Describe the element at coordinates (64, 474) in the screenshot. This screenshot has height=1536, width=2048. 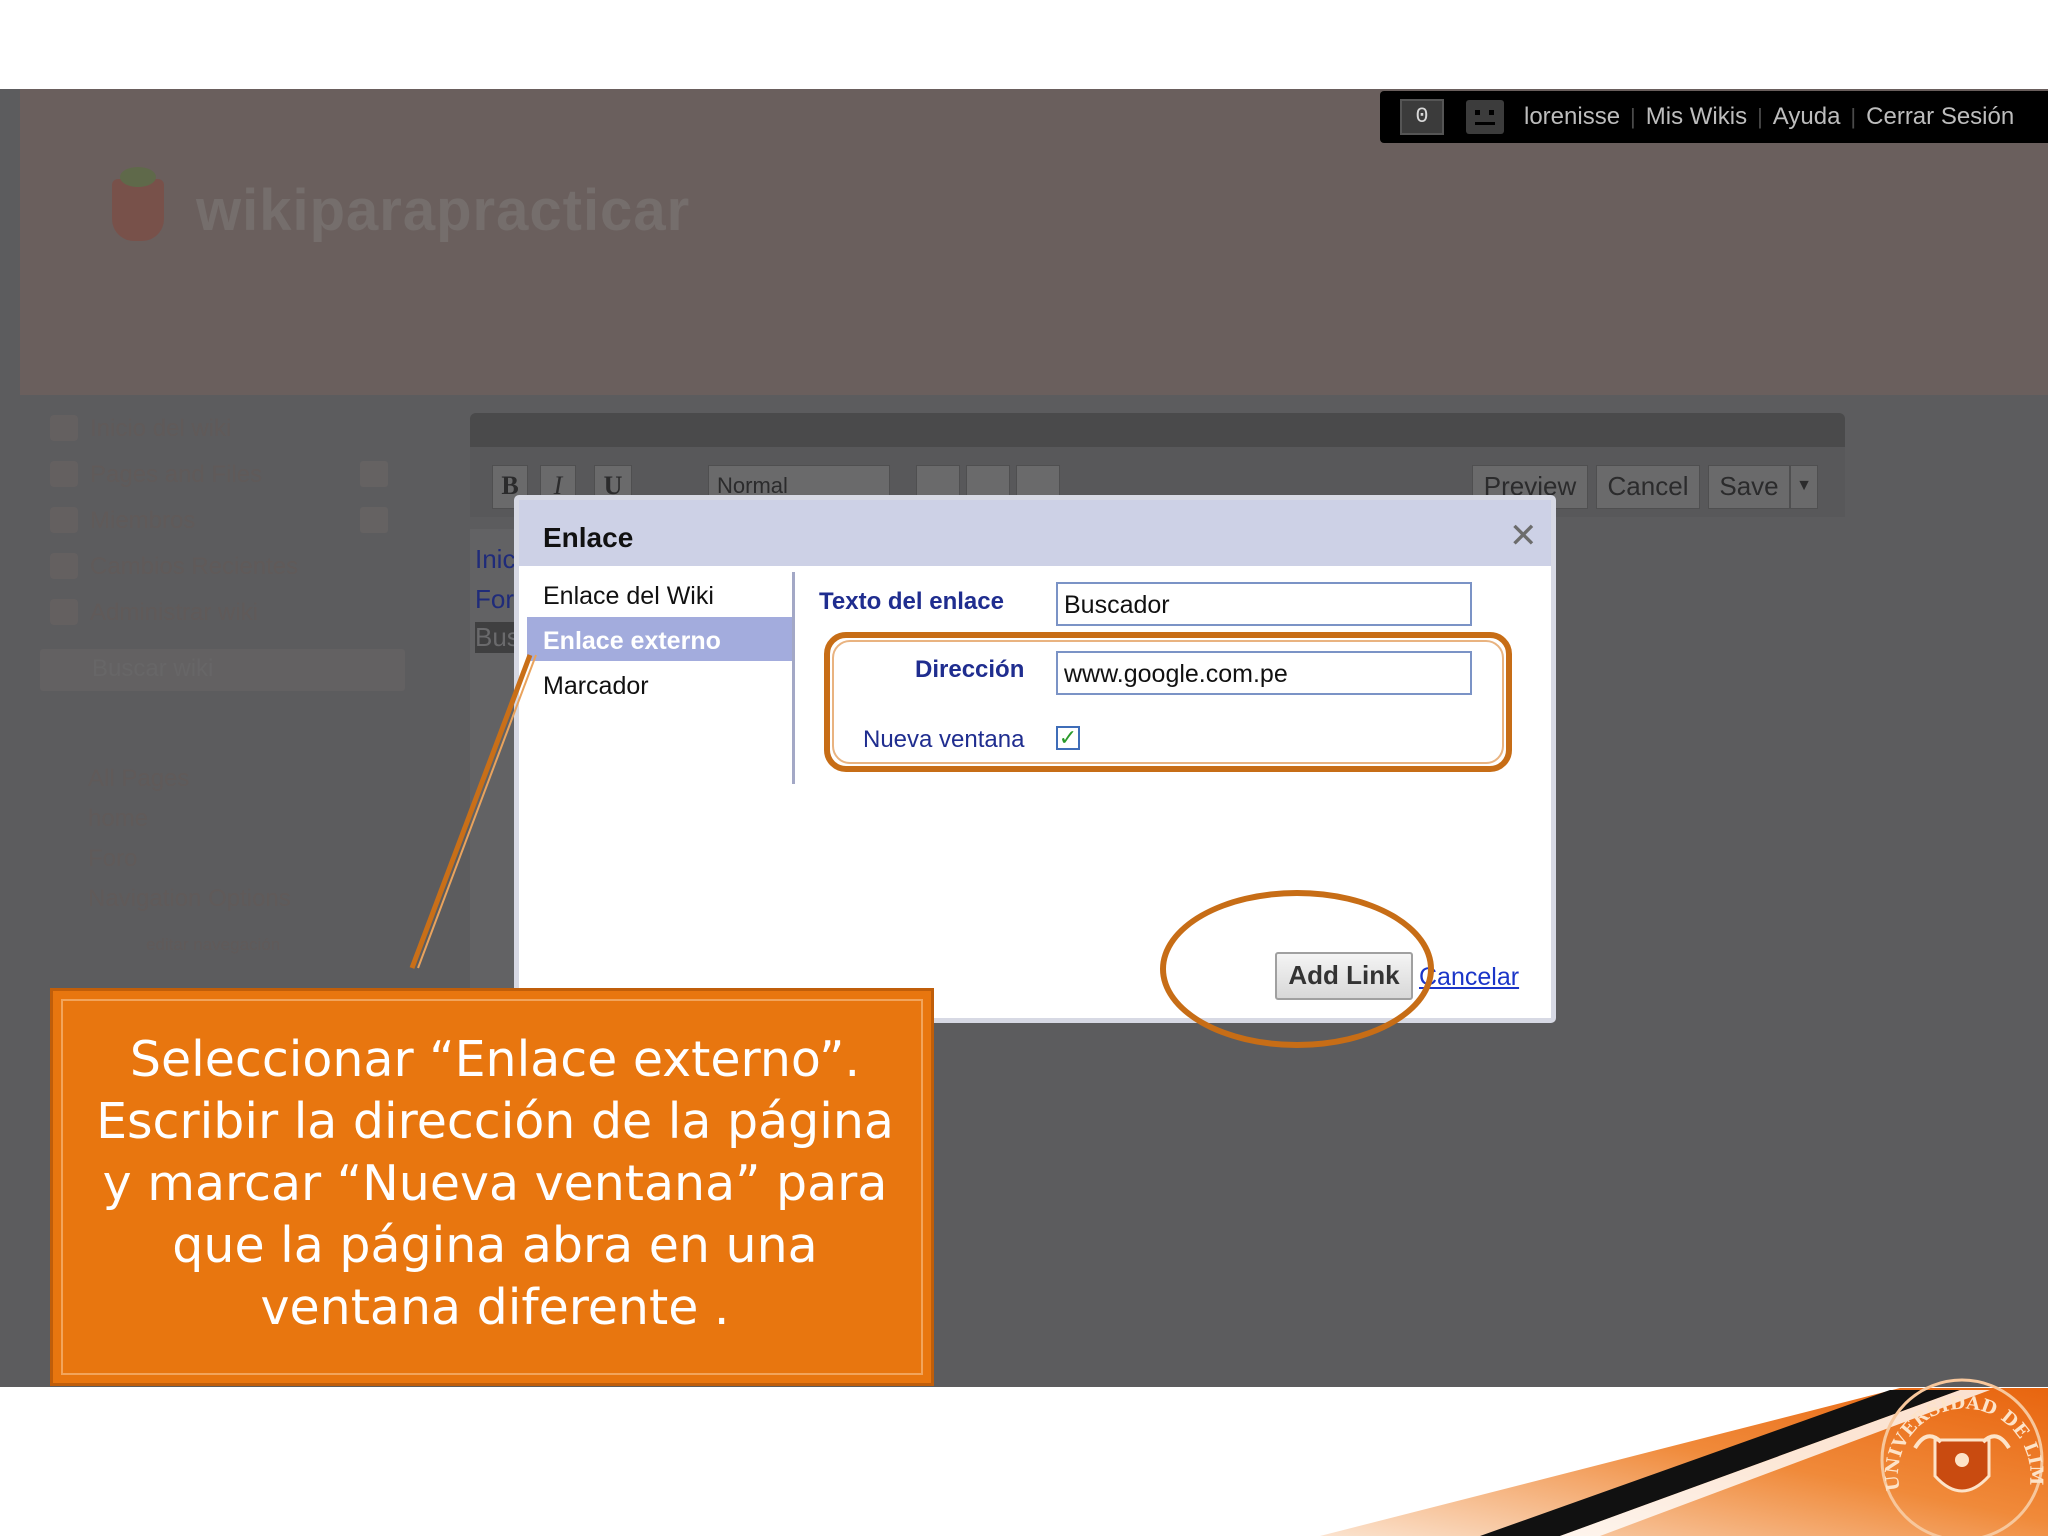
I see `folder-icon` at that location.